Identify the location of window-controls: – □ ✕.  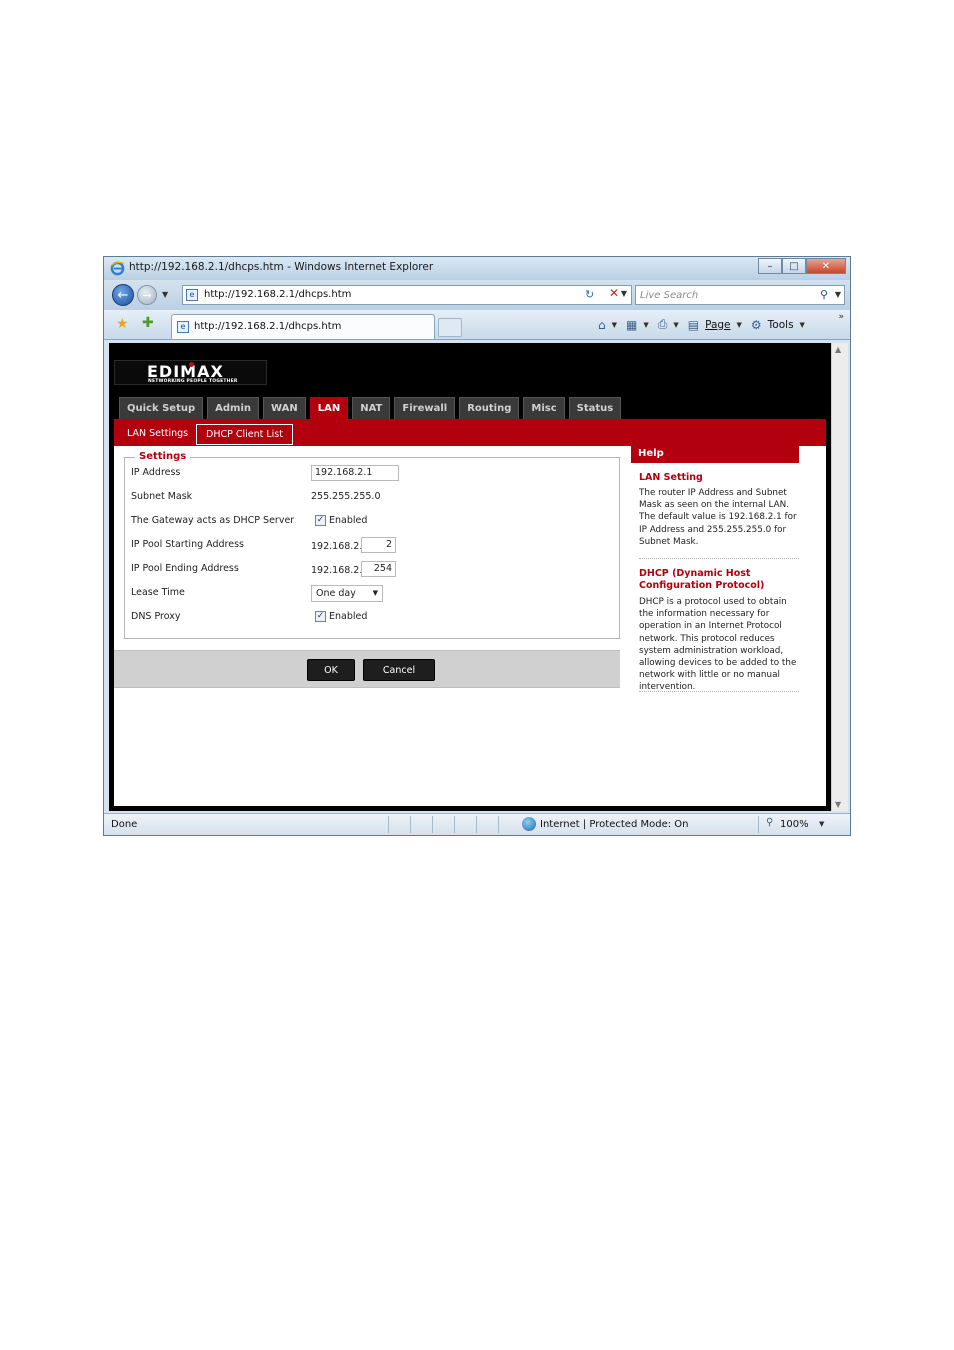
(802, 266).